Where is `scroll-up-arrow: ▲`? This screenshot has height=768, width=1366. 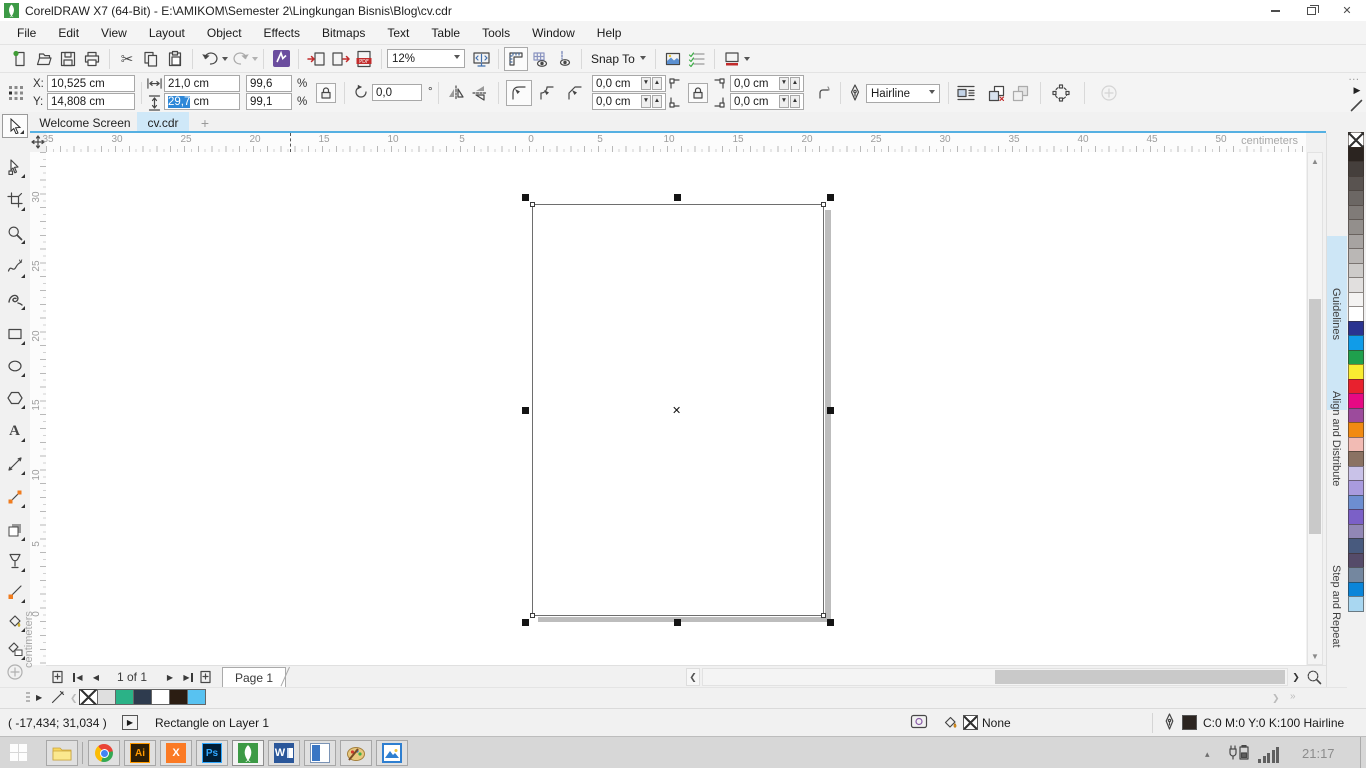
scroll-up-arrow: ▲ is located at coordinates (1315, 161).